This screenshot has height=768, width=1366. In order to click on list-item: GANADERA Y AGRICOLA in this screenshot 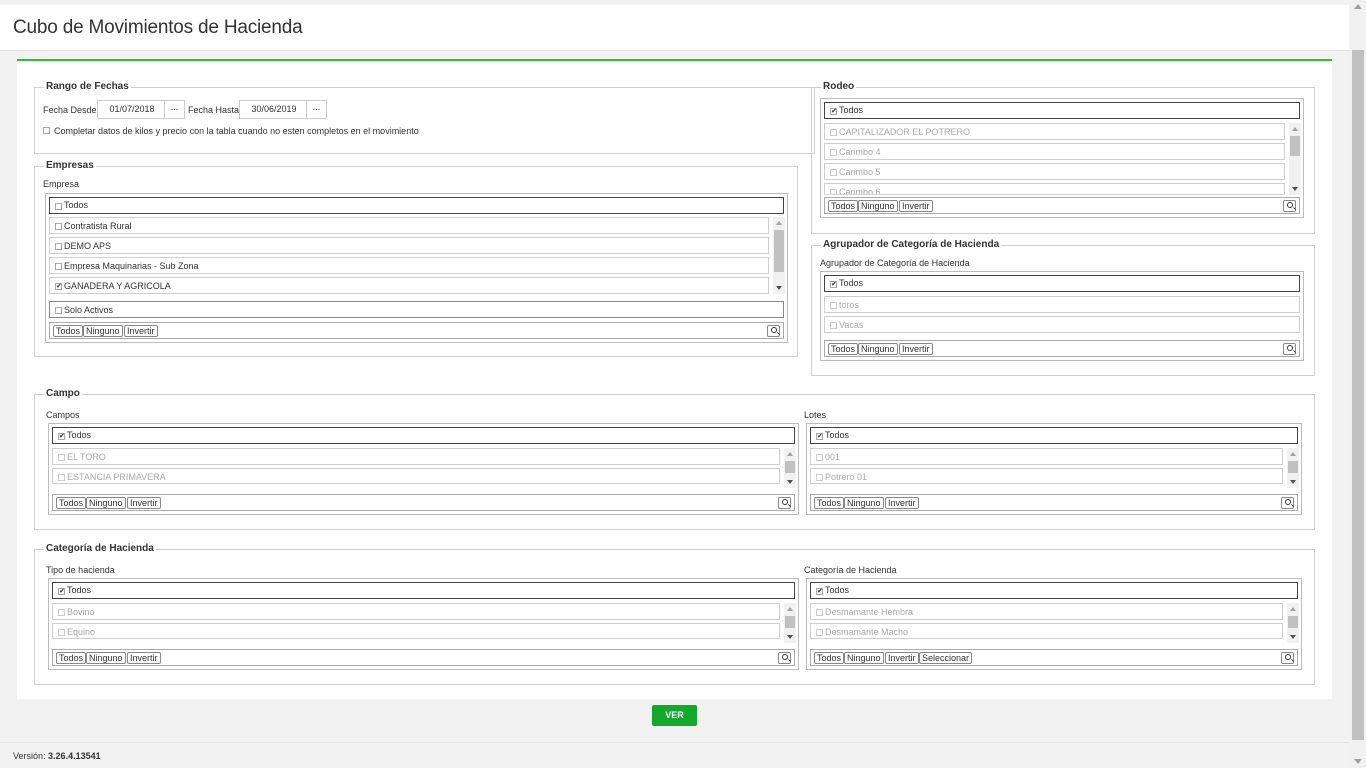, I will do `click(409, 285)`.